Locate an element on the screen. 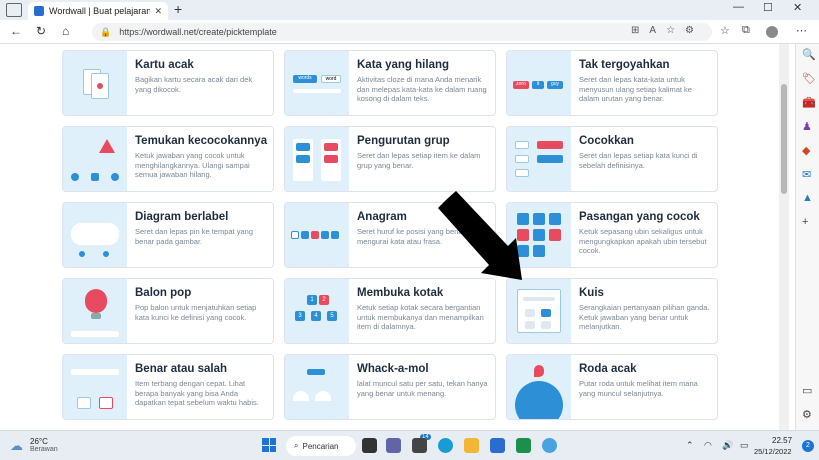 The height and width of the screenshot is (460, 819). back-icon: ← is located at coordinates (16, 31).